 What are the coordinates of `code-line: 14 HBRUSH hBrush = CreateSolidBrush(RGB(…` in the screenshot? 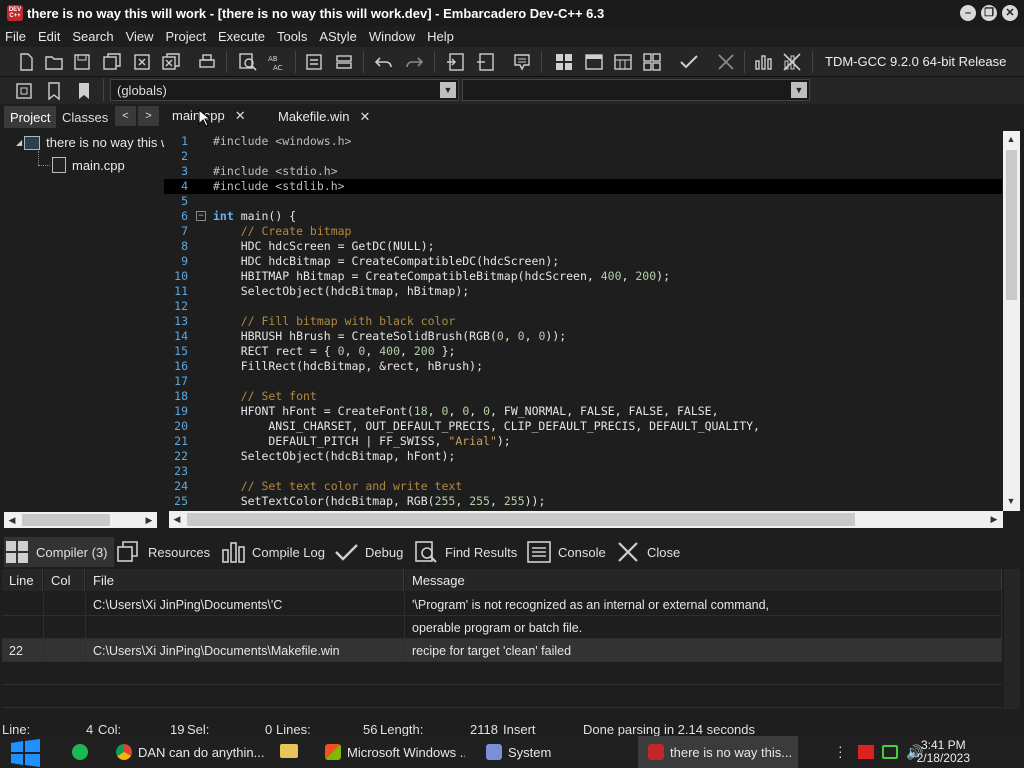 It's located at (583, 336).